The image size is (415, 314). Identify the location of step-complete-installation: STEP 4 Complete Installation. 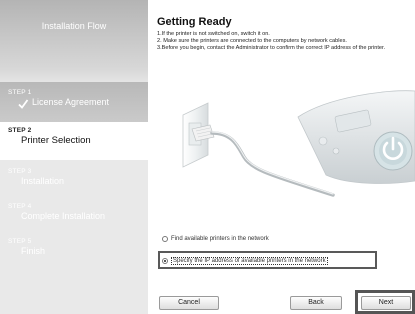
(74, 216).